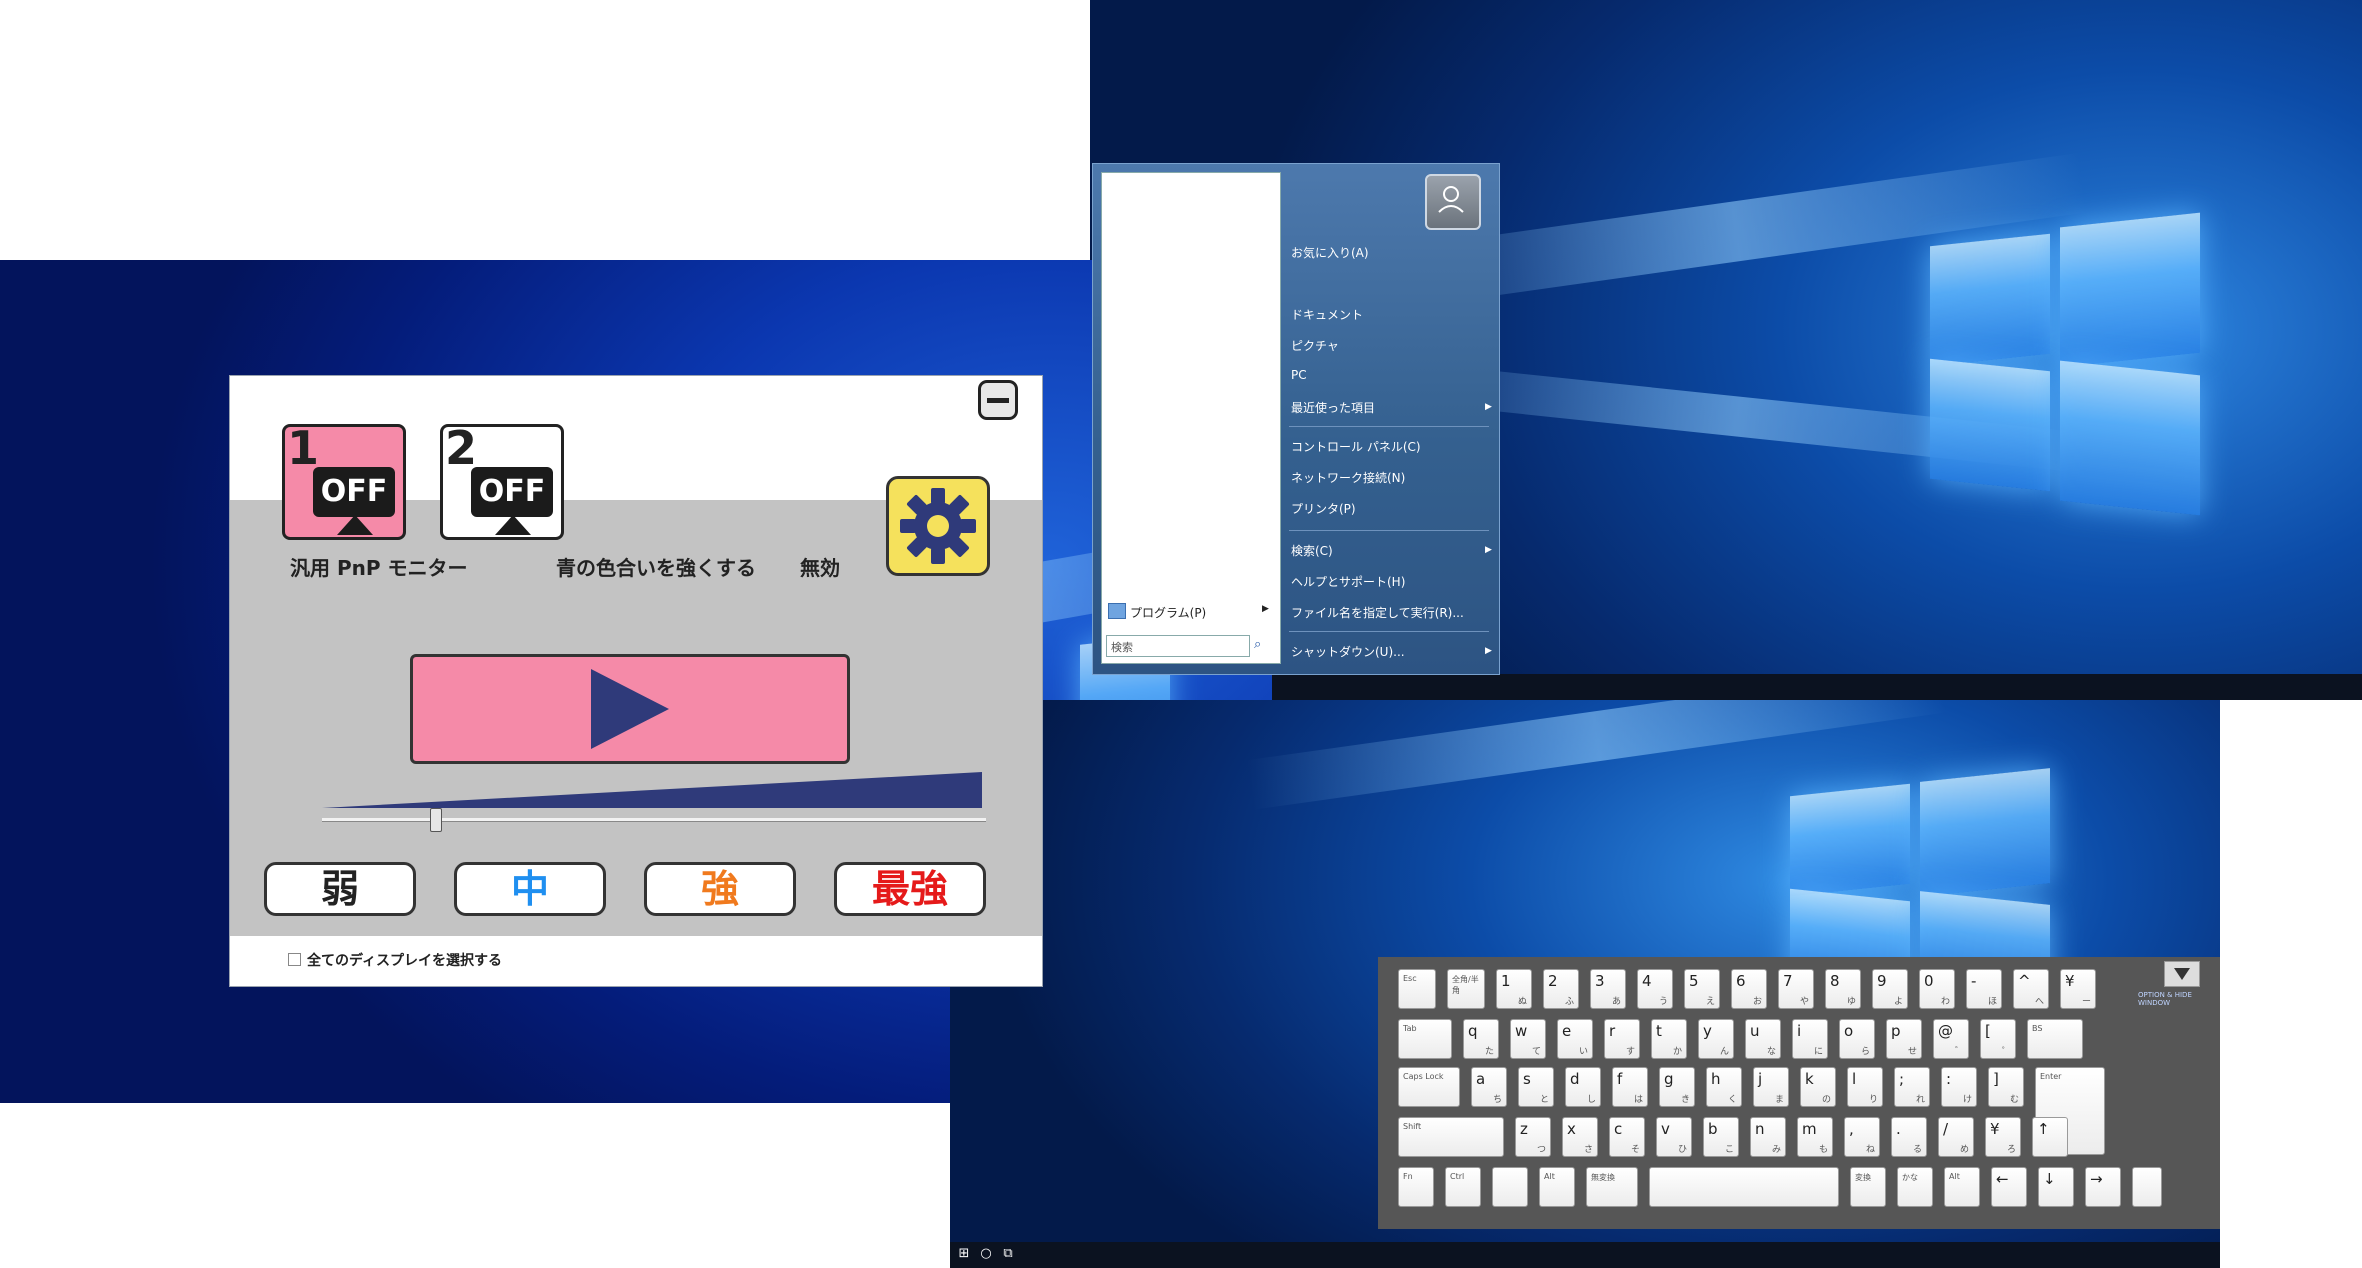 This screenshot has height=1268, width=2362. I want to click on key-2-3: dし, so click(1583, 1087).